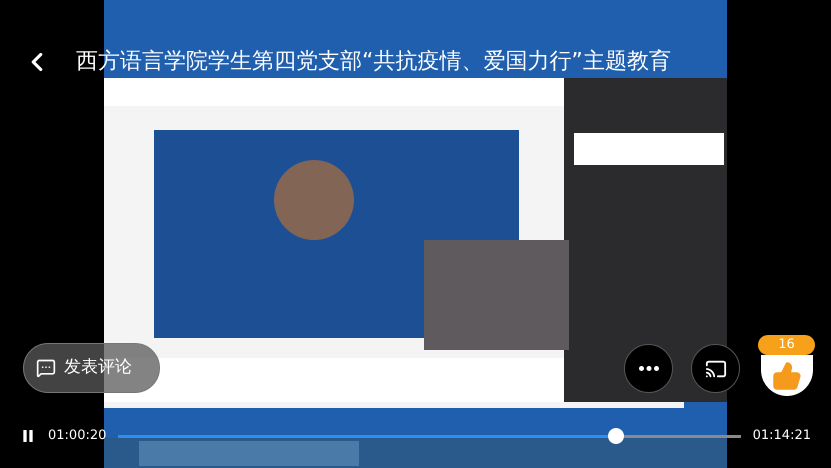 The height and width of the screenshot is (468, 831). Describe the element at coordinates (429, 436) in the screenshot. I see `progress-slider` at that location.